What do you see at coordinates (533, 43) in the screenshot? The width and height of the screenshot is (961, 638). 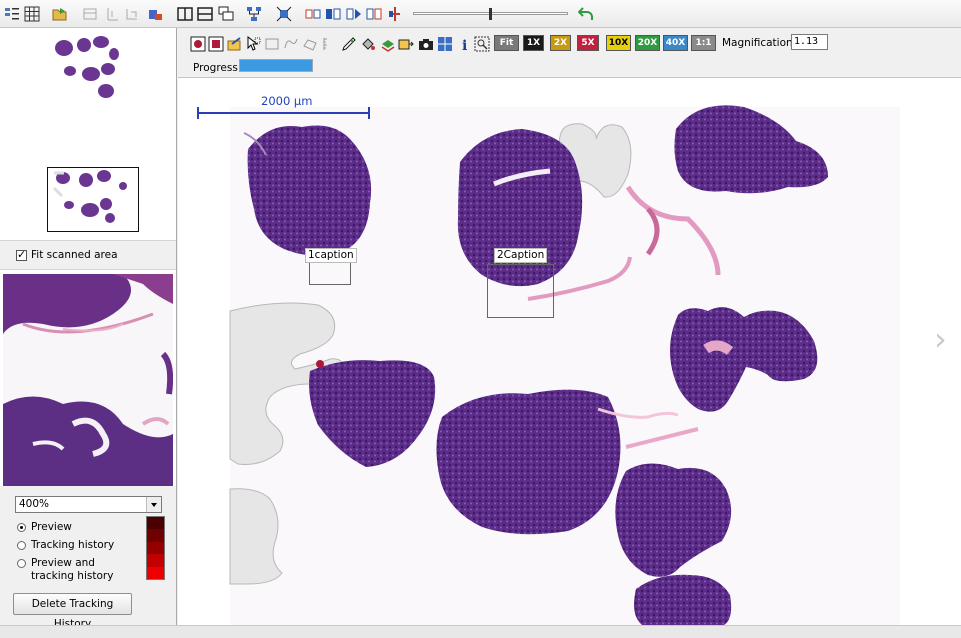 I see `zoom-1x-button: 1X` at bounding box center [533, 43].